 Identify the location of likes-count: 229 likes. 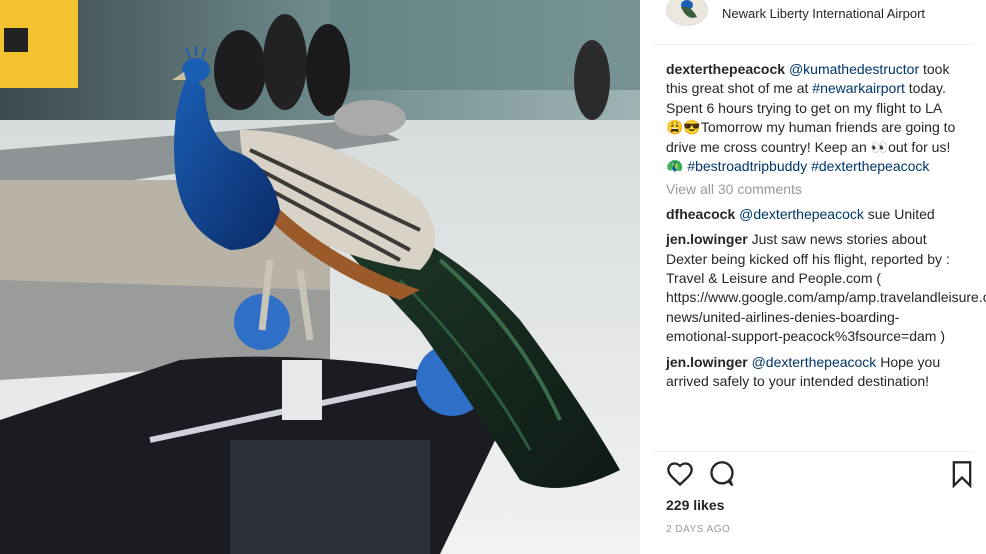
(695, 505).